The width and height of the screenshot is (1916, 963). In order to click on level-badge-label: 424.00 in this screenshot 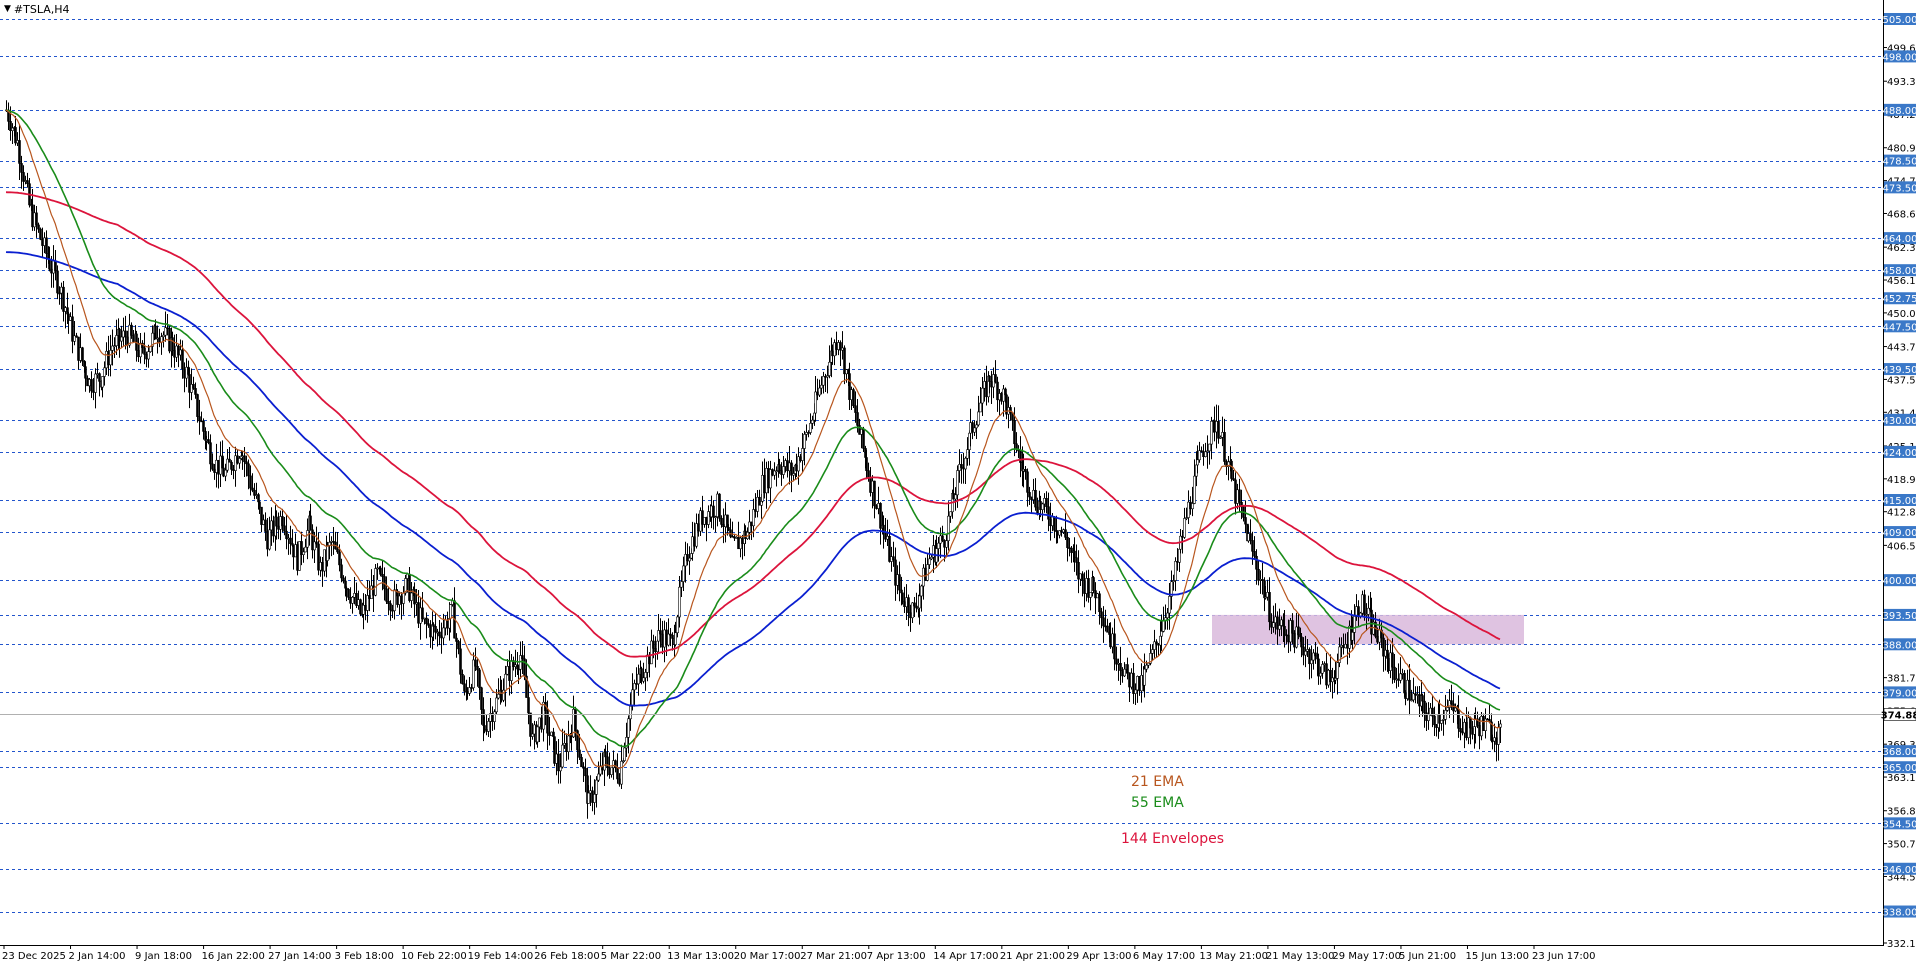, I will do `click(1899, 453)`.